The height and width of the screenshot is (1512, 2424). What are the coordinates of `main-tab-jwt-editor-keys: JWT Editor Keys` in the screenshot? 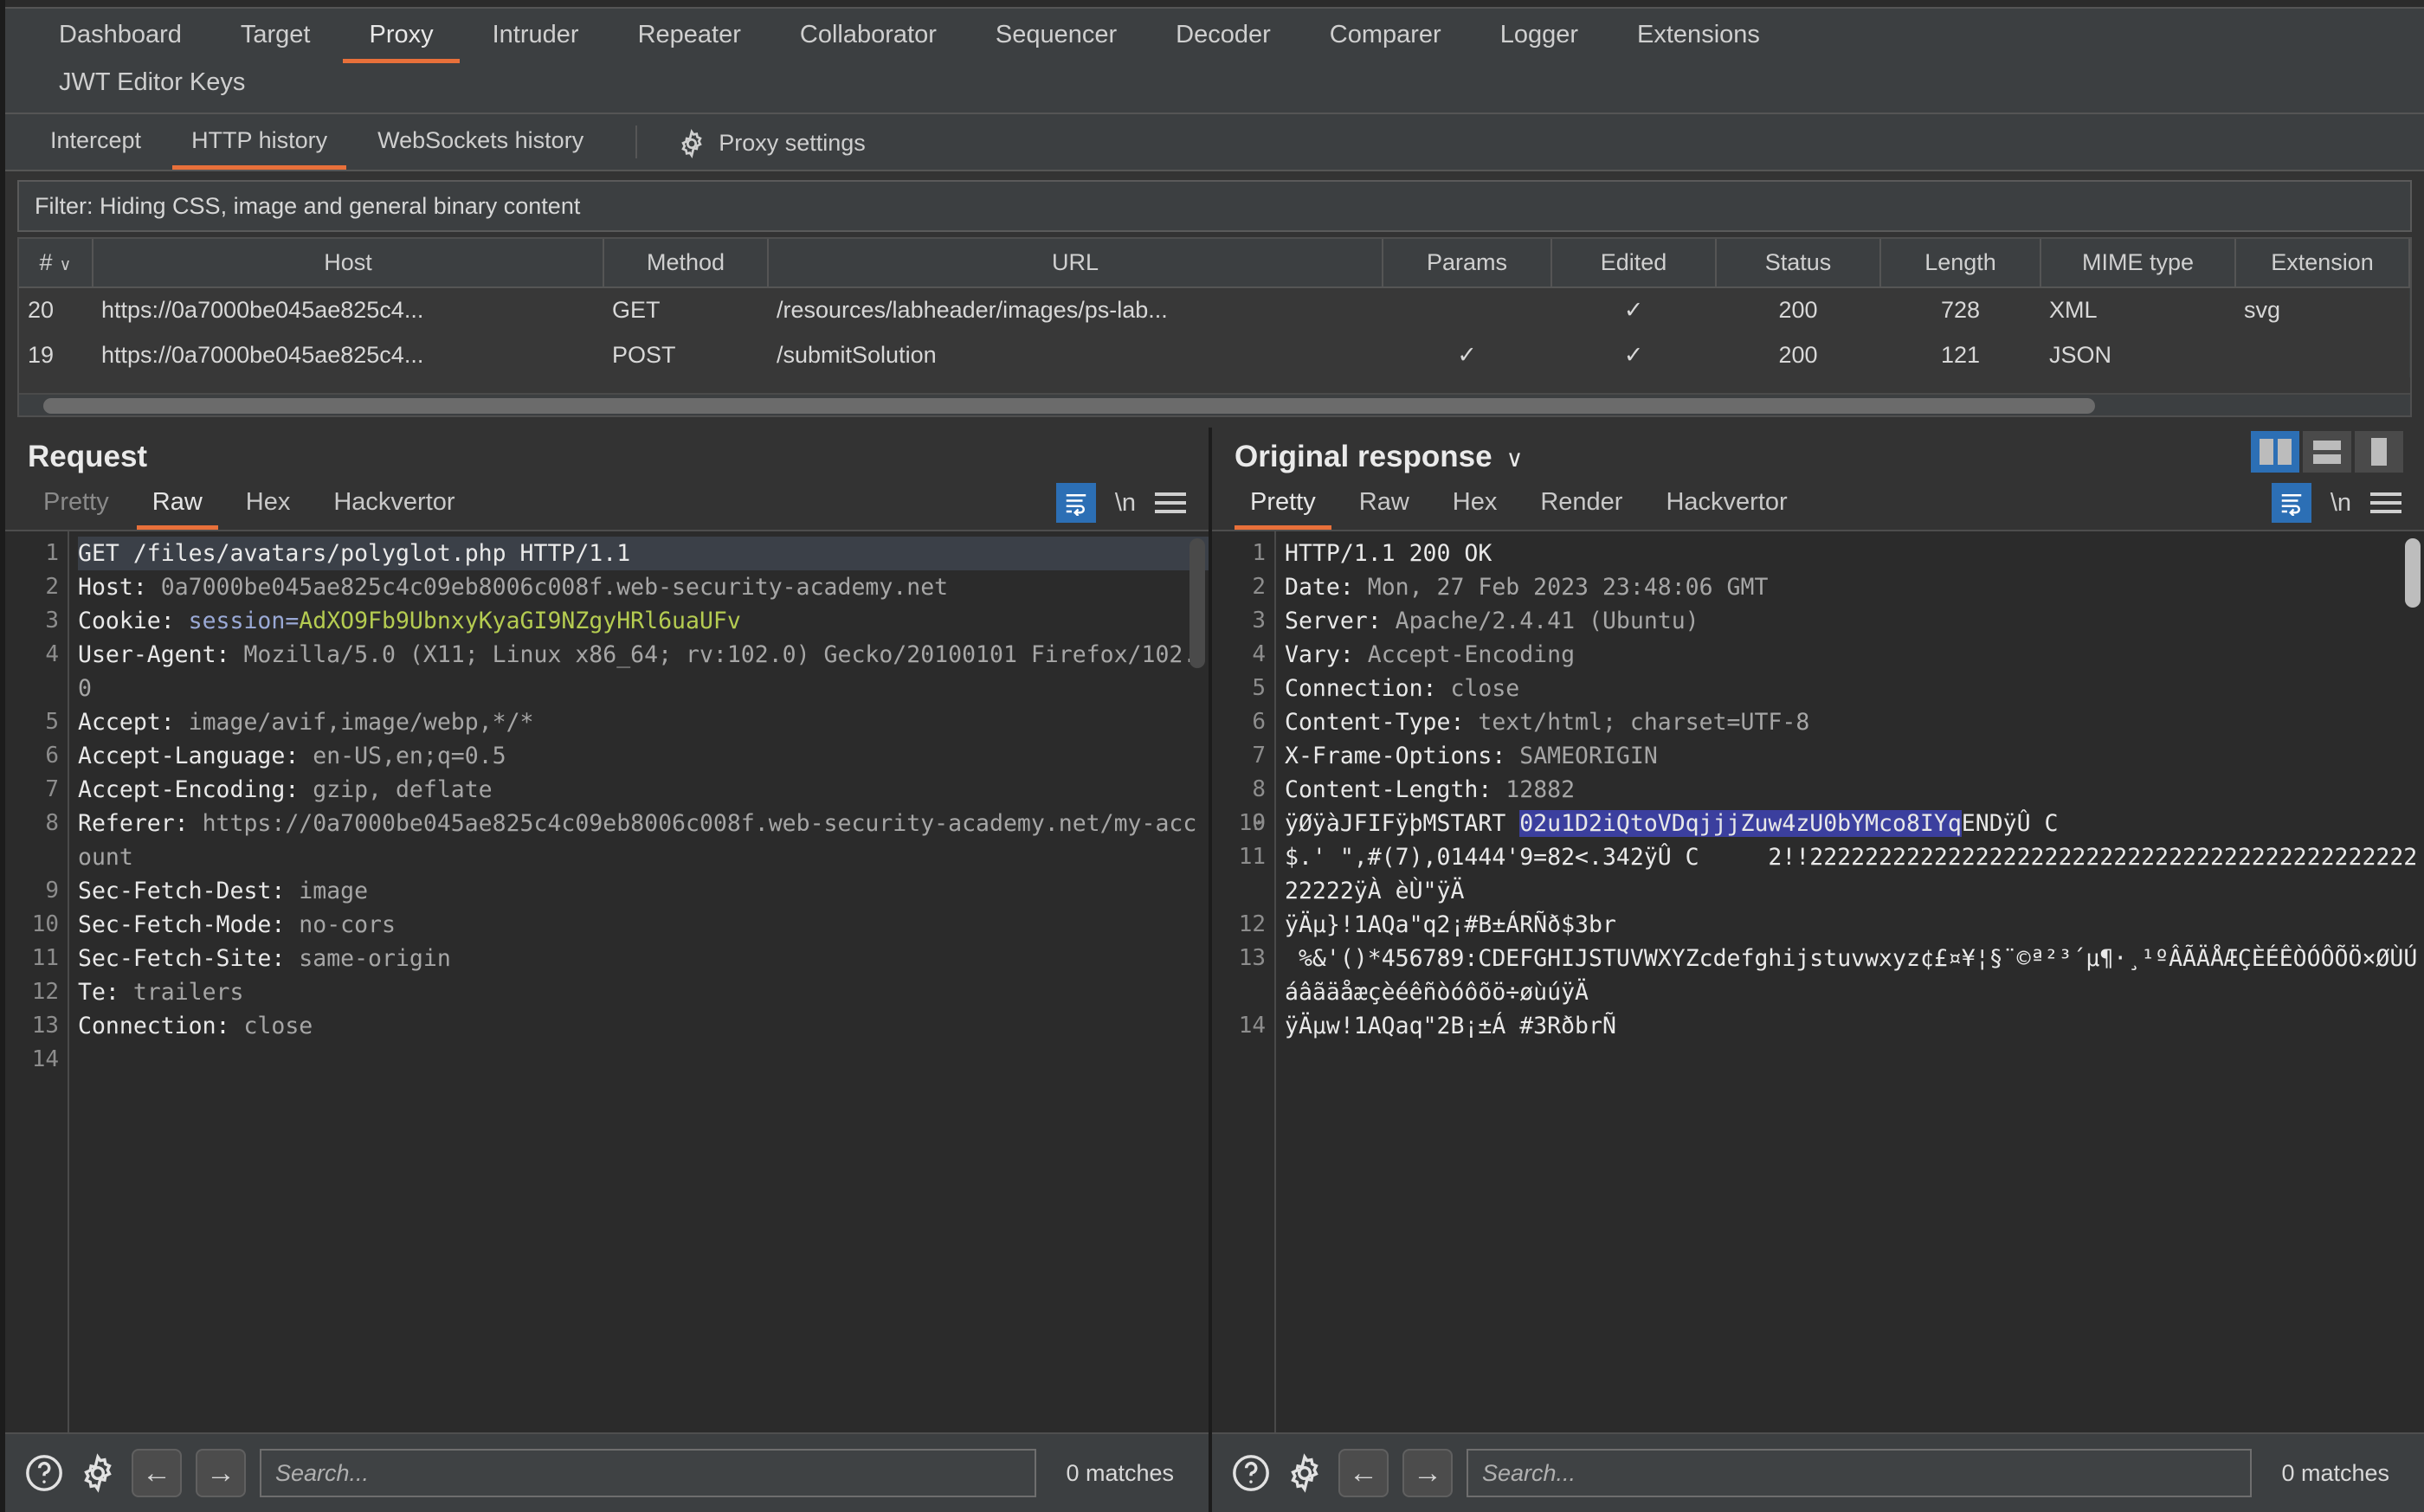 It's located at (152, 88).